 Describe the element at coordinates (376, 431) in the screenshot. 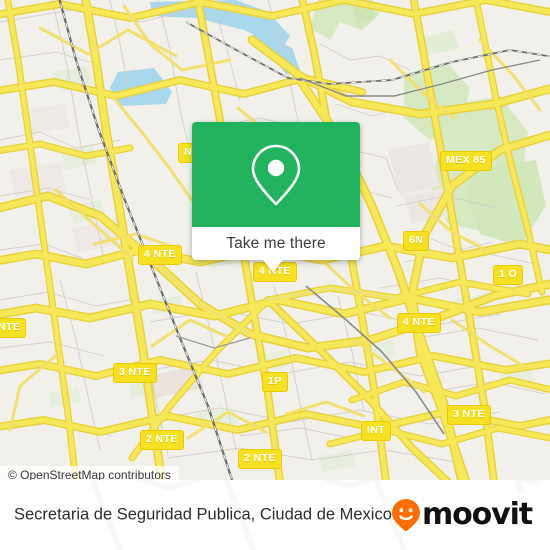

I see `road-shield-int: INT` at that location.